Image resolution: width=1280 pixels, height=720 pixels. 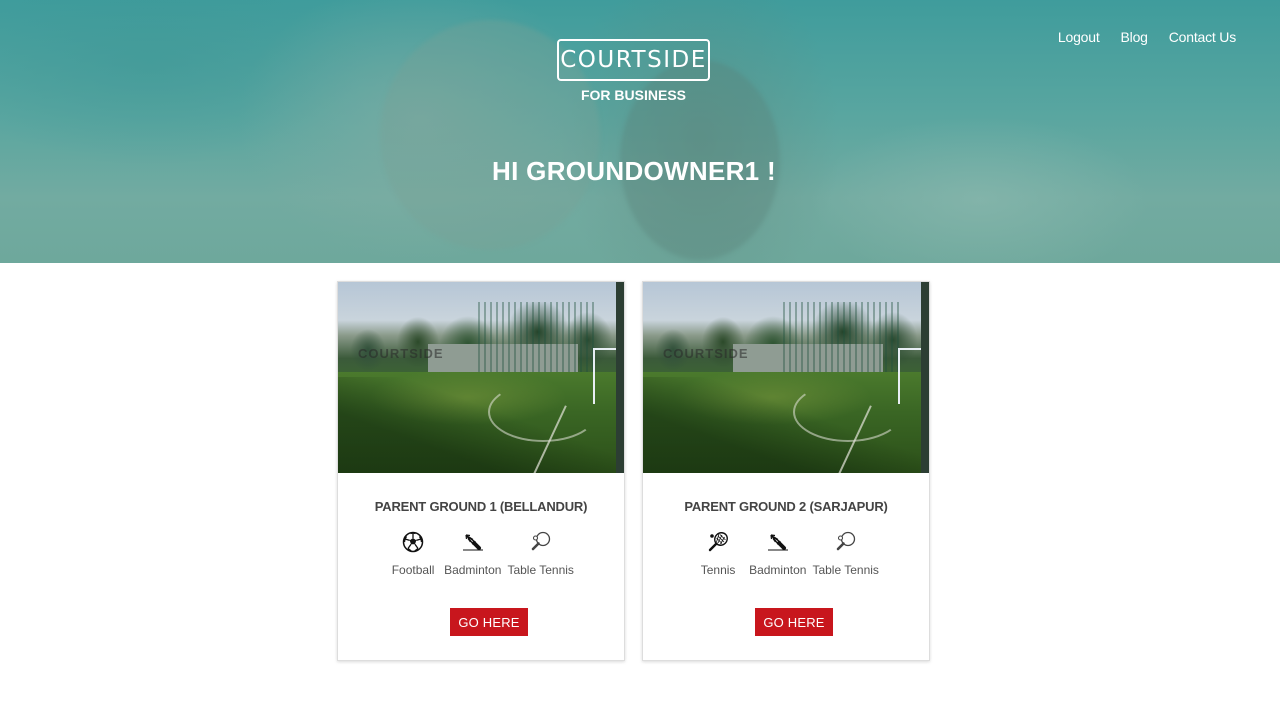 I want to click on top-nav: Logout Blog Contact Us, so click(x=1147, y=37).